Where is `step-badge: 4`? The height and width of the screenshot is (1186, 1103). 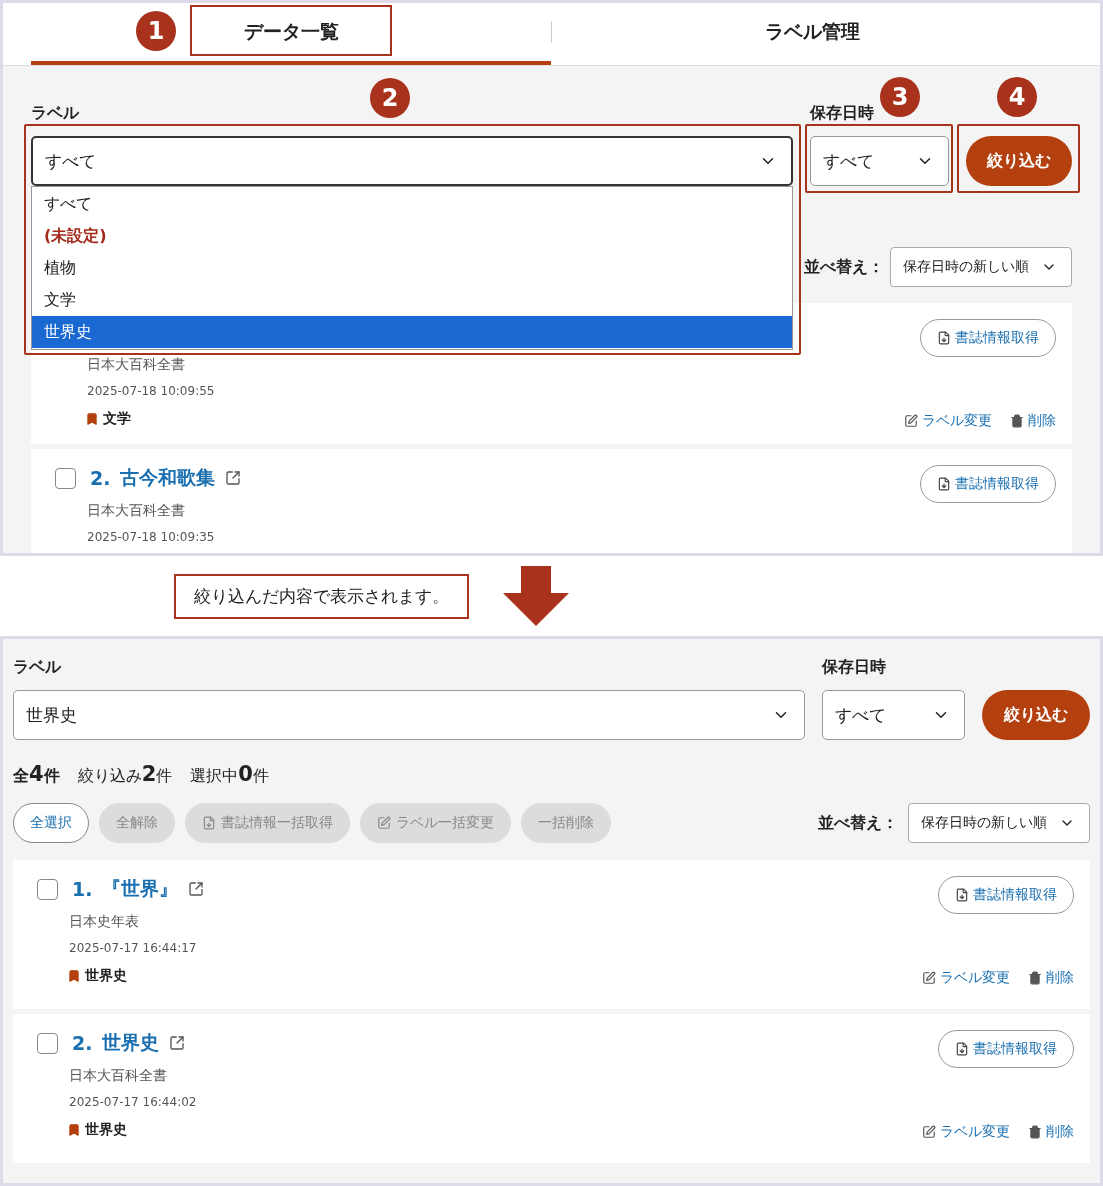
step-badge: 4 is located at coordinates (1017, 97).